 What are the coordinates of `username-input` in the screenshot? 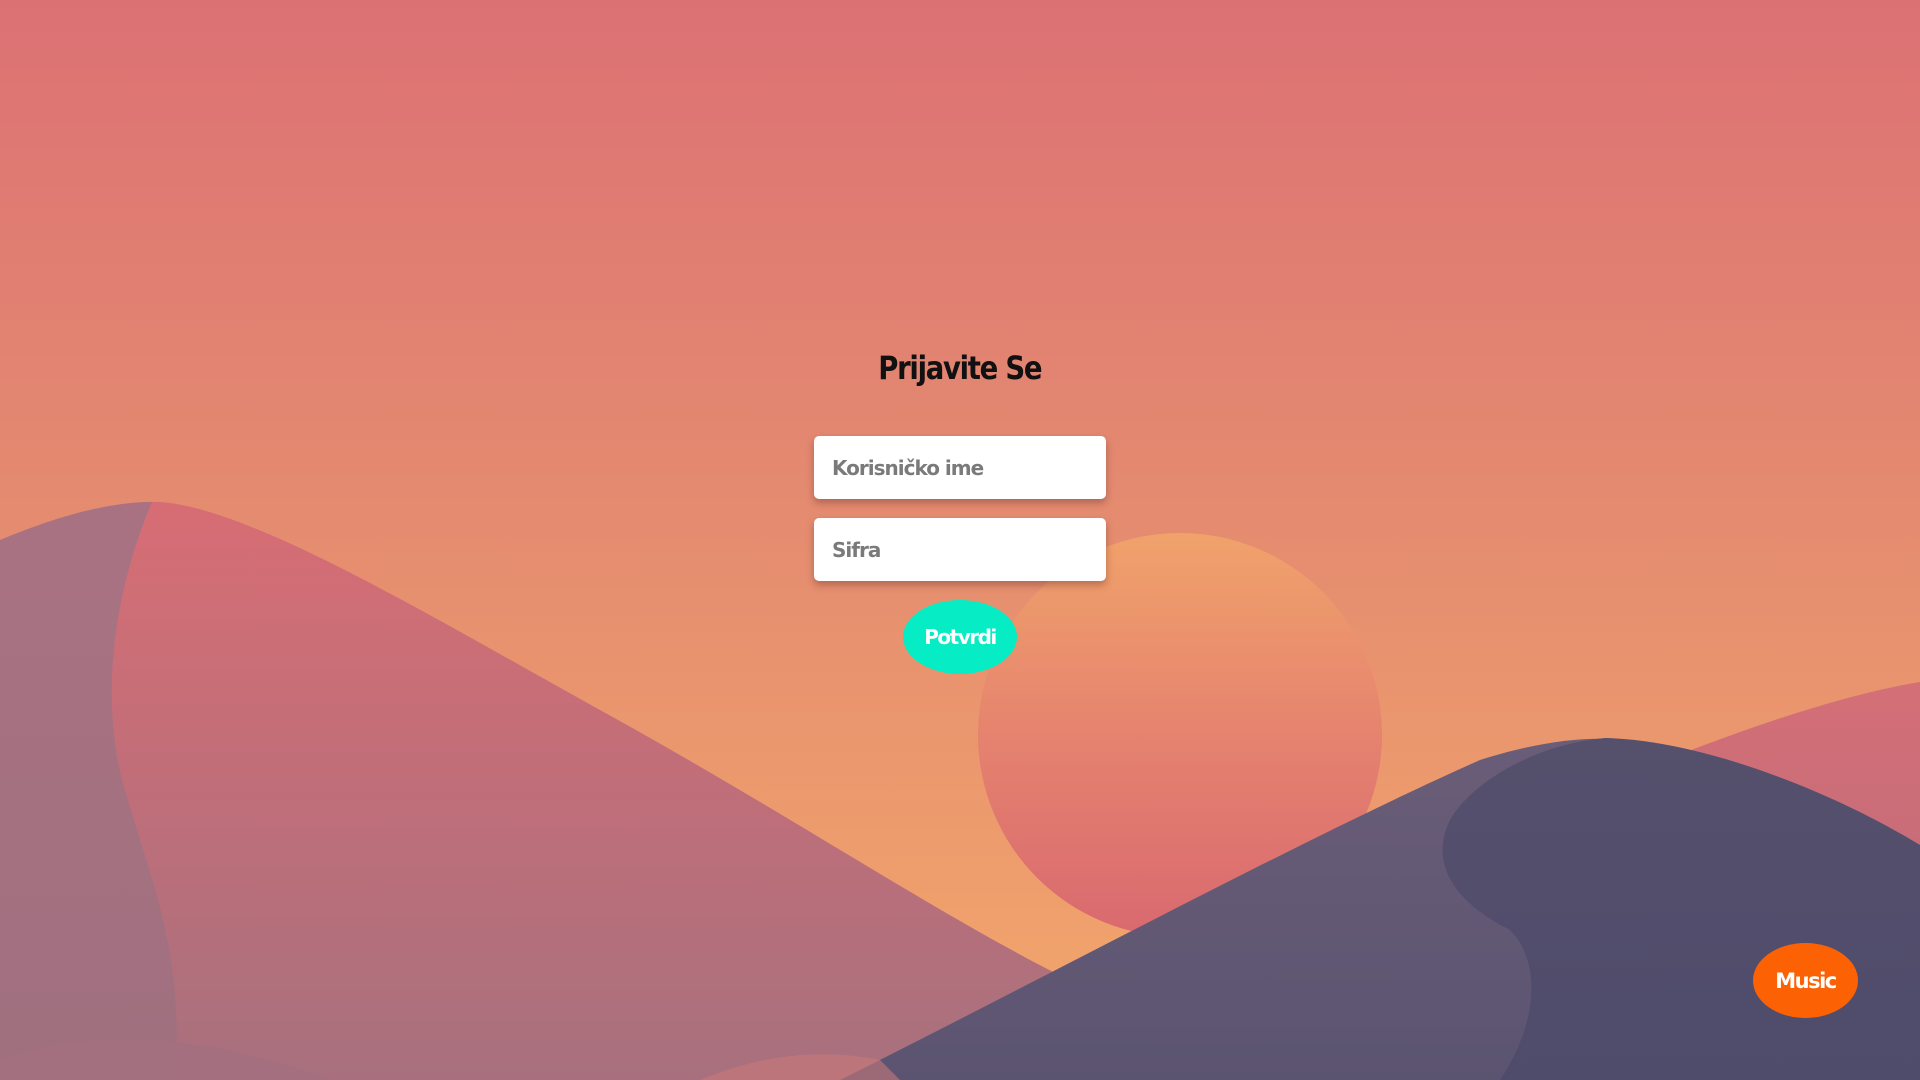 It's located at (960, 467).